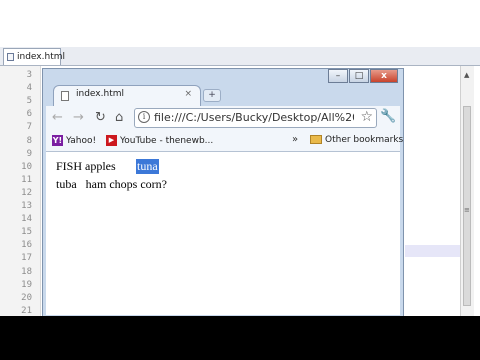  I want to click on wrench-menu-icon: 🔧, so click(388, 116).